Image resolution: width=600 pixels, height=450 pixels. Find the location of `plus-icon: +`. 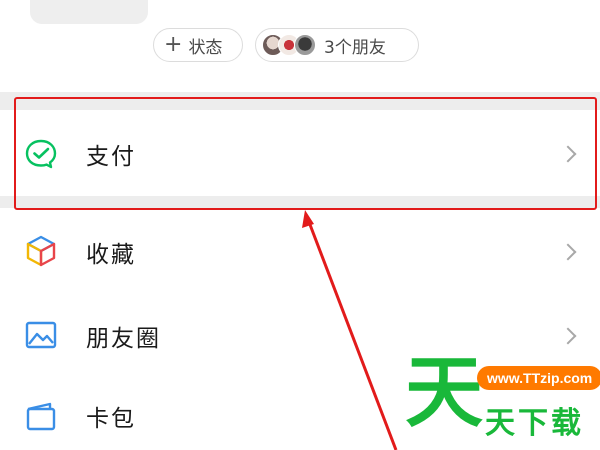

plus-icon: + is located at coordinates (173, 44).